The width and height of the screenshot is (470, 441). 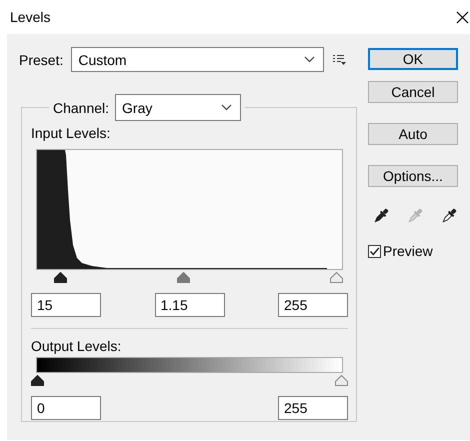 I want to click on window-title: Levels, so click(x=30, y=17).